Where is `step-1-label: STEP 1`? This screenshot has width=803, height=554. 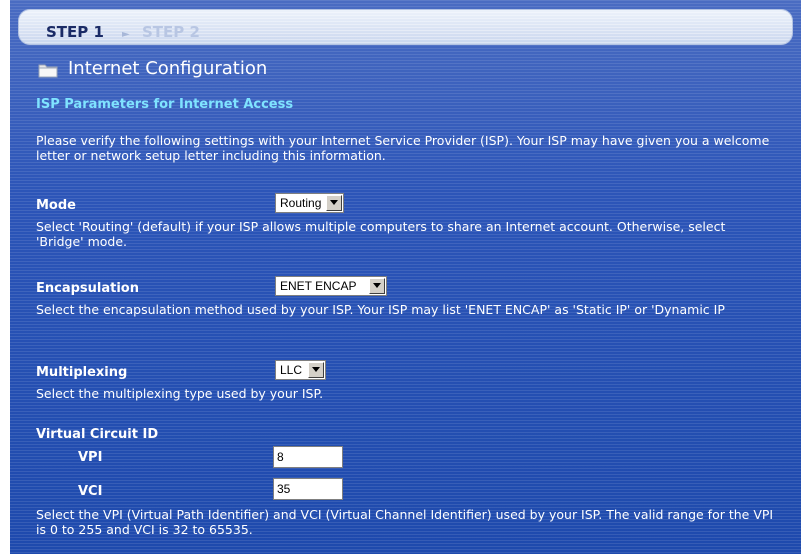 step-1-label: STEP 1 is located at coordinates (75, 32).